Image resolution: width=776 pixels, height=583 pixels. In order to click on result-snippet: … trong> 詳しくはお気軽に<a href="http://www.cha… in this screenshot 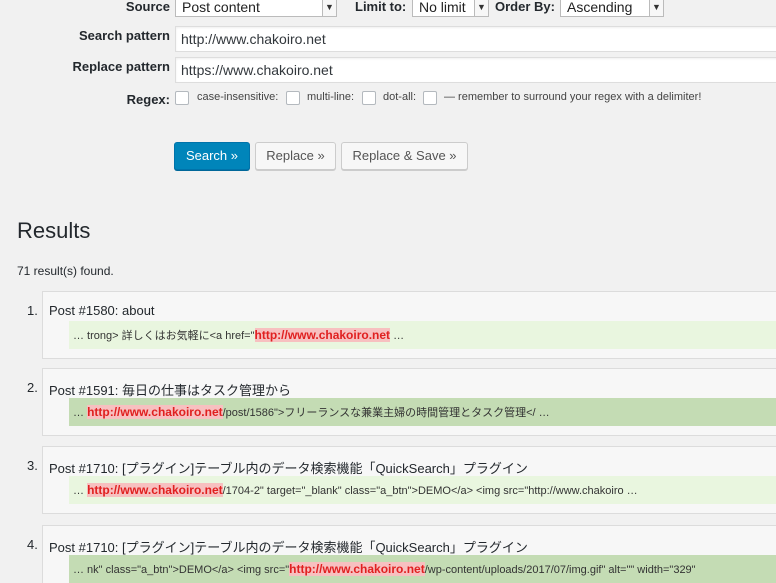, I will do `click(422, 335)`.